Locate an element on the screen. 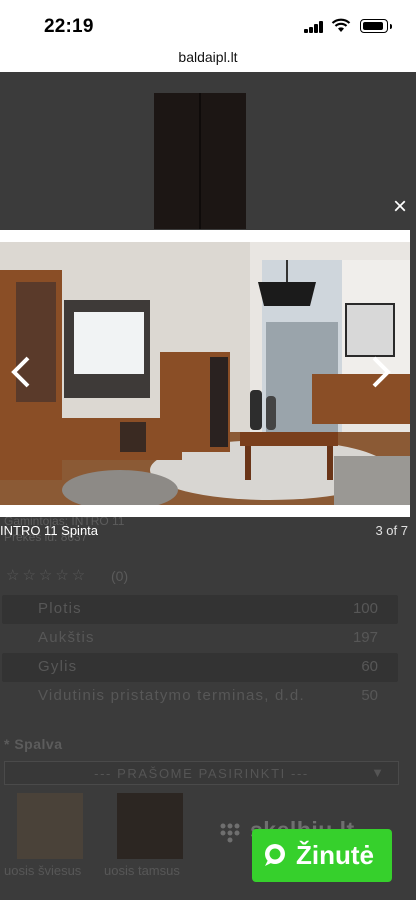  review-count: (0) is located at coordinates (120, 576).